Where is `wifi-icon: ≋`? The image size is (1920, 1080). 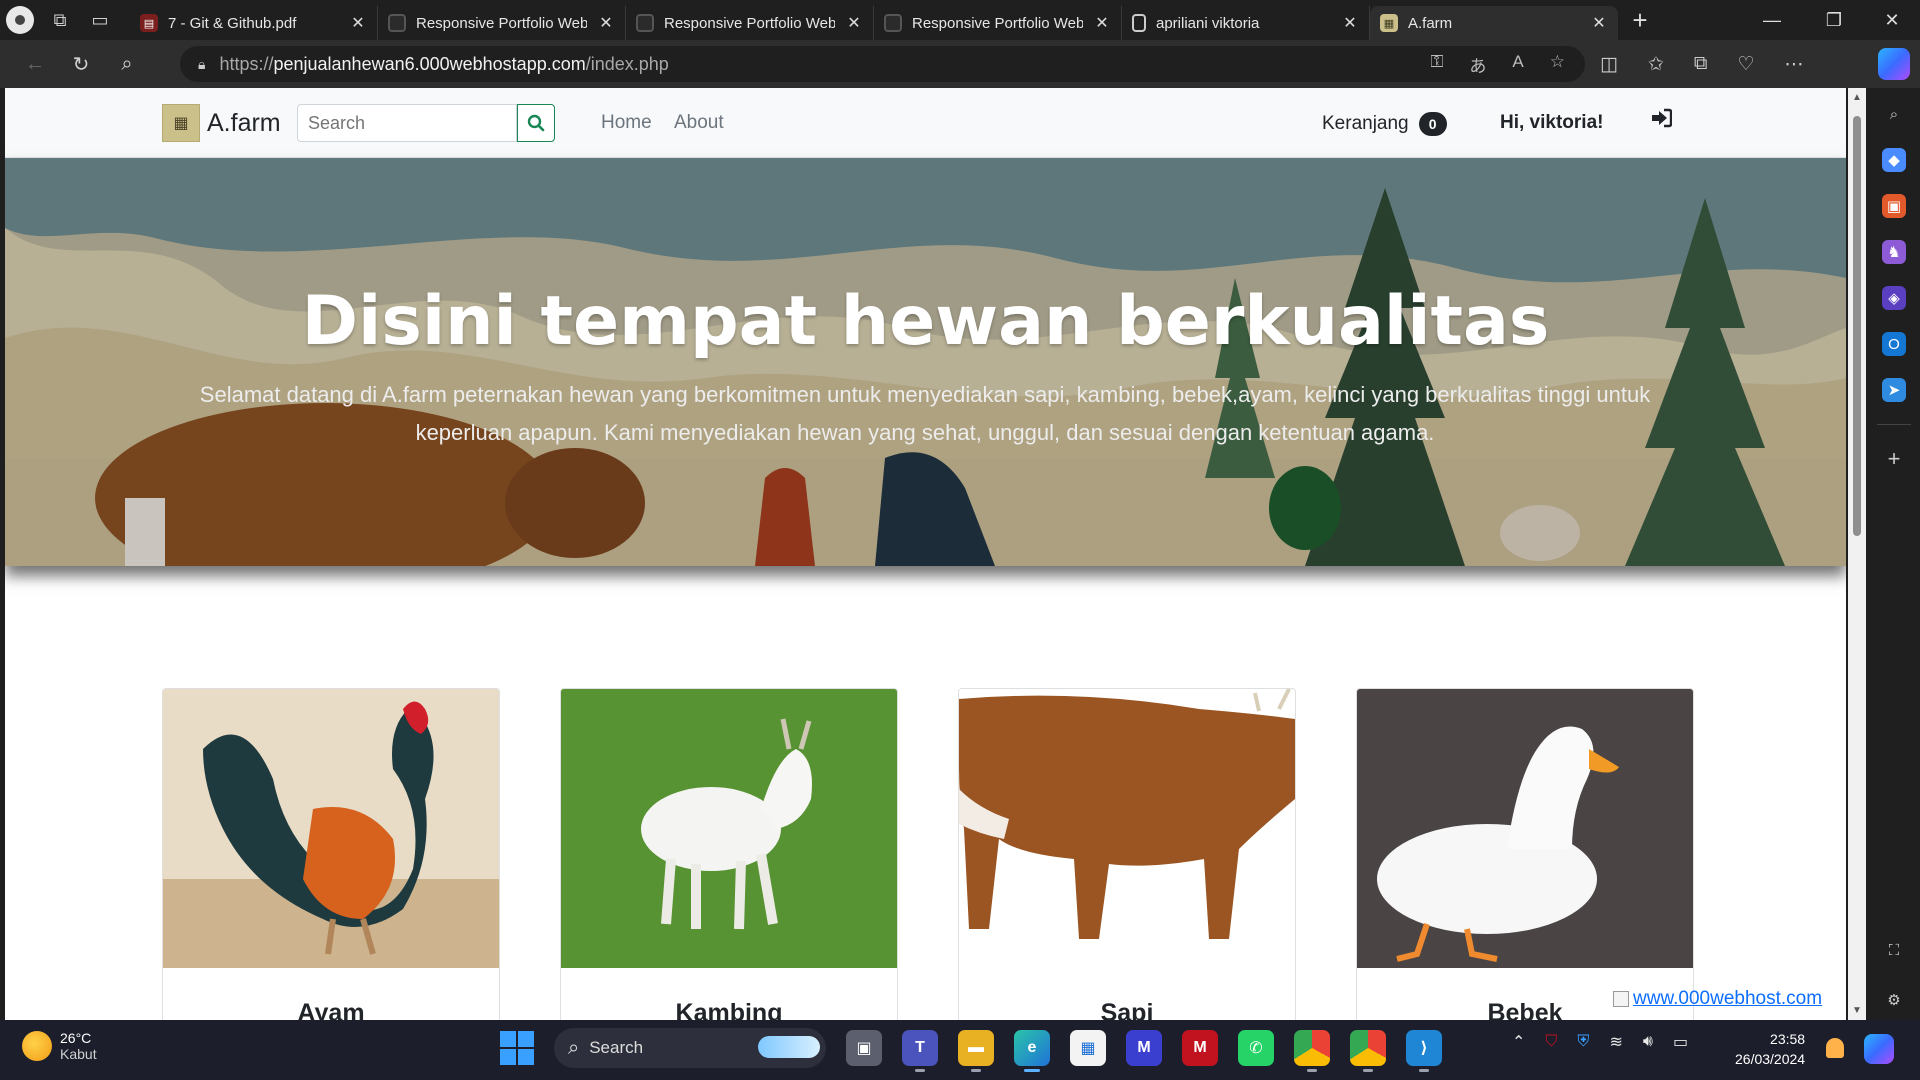
wifi-icon: ≋ is located at coordinates (1615, 1042).